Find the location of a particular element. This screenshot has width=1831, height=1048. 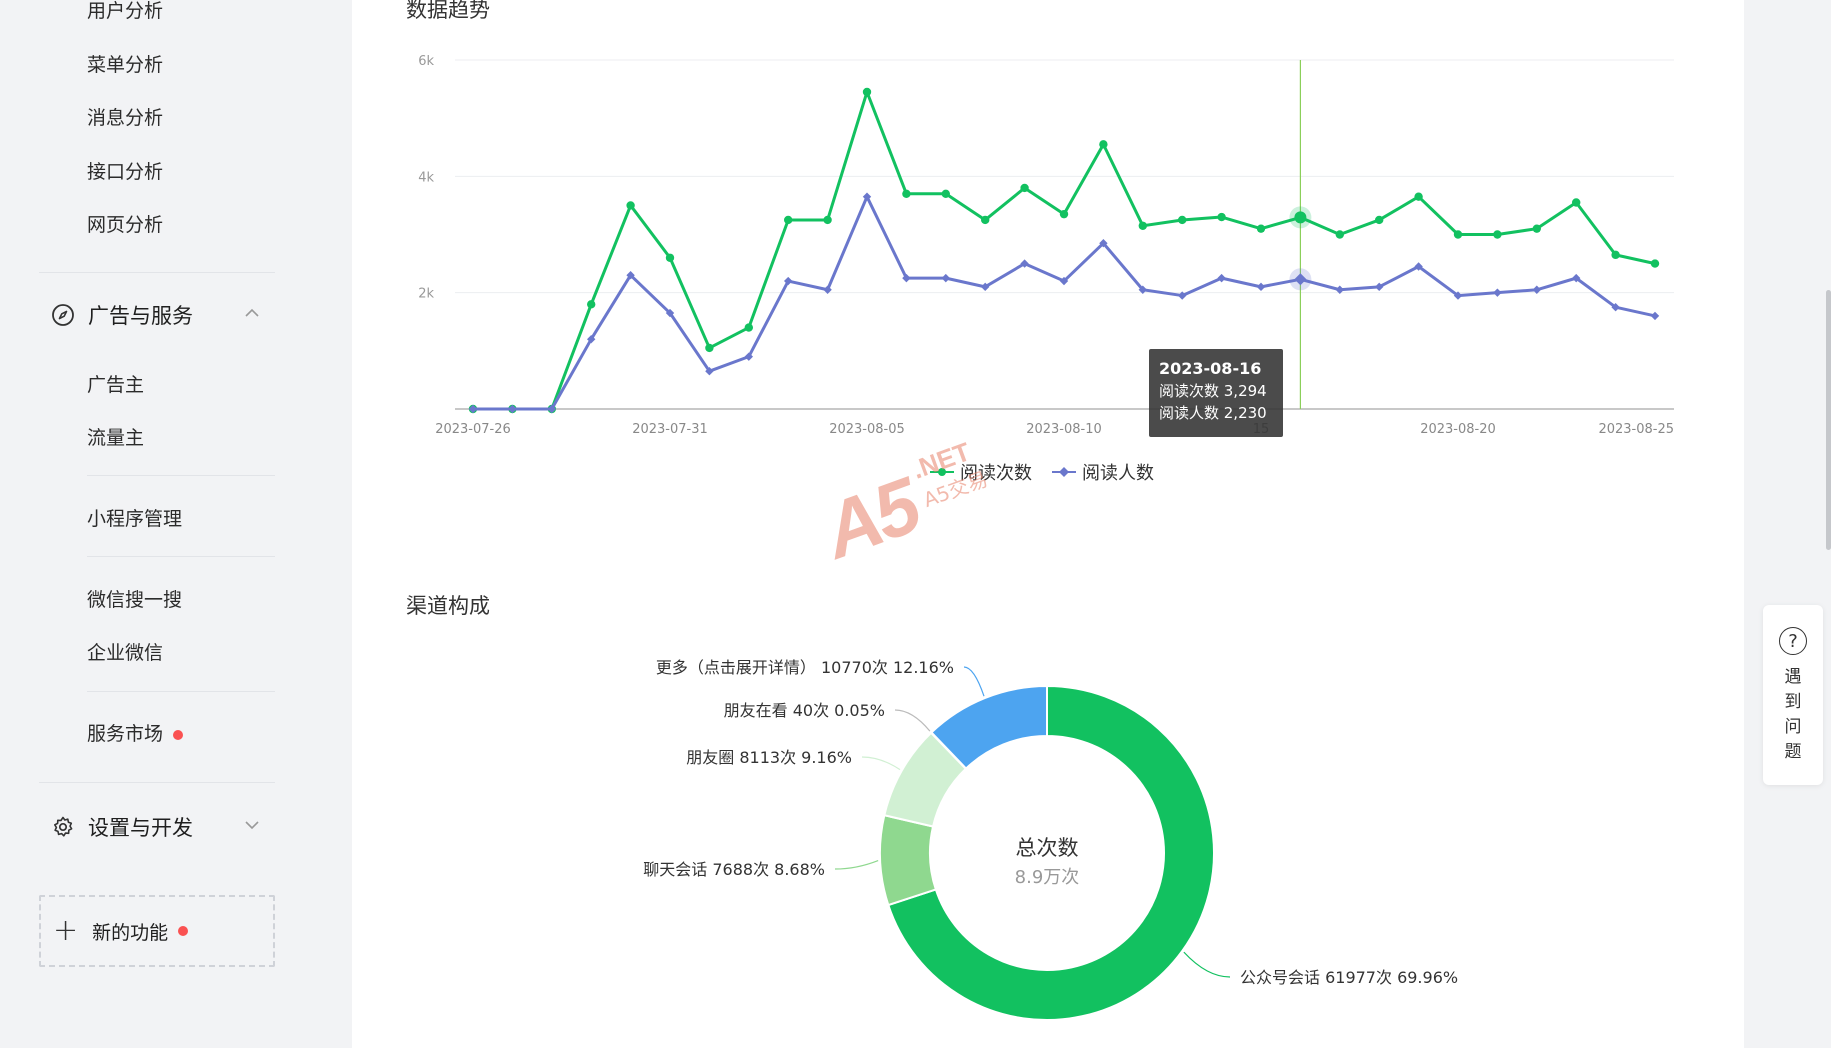

x-tick-label: 2023-08-05 is located at coordinates (867, 429).